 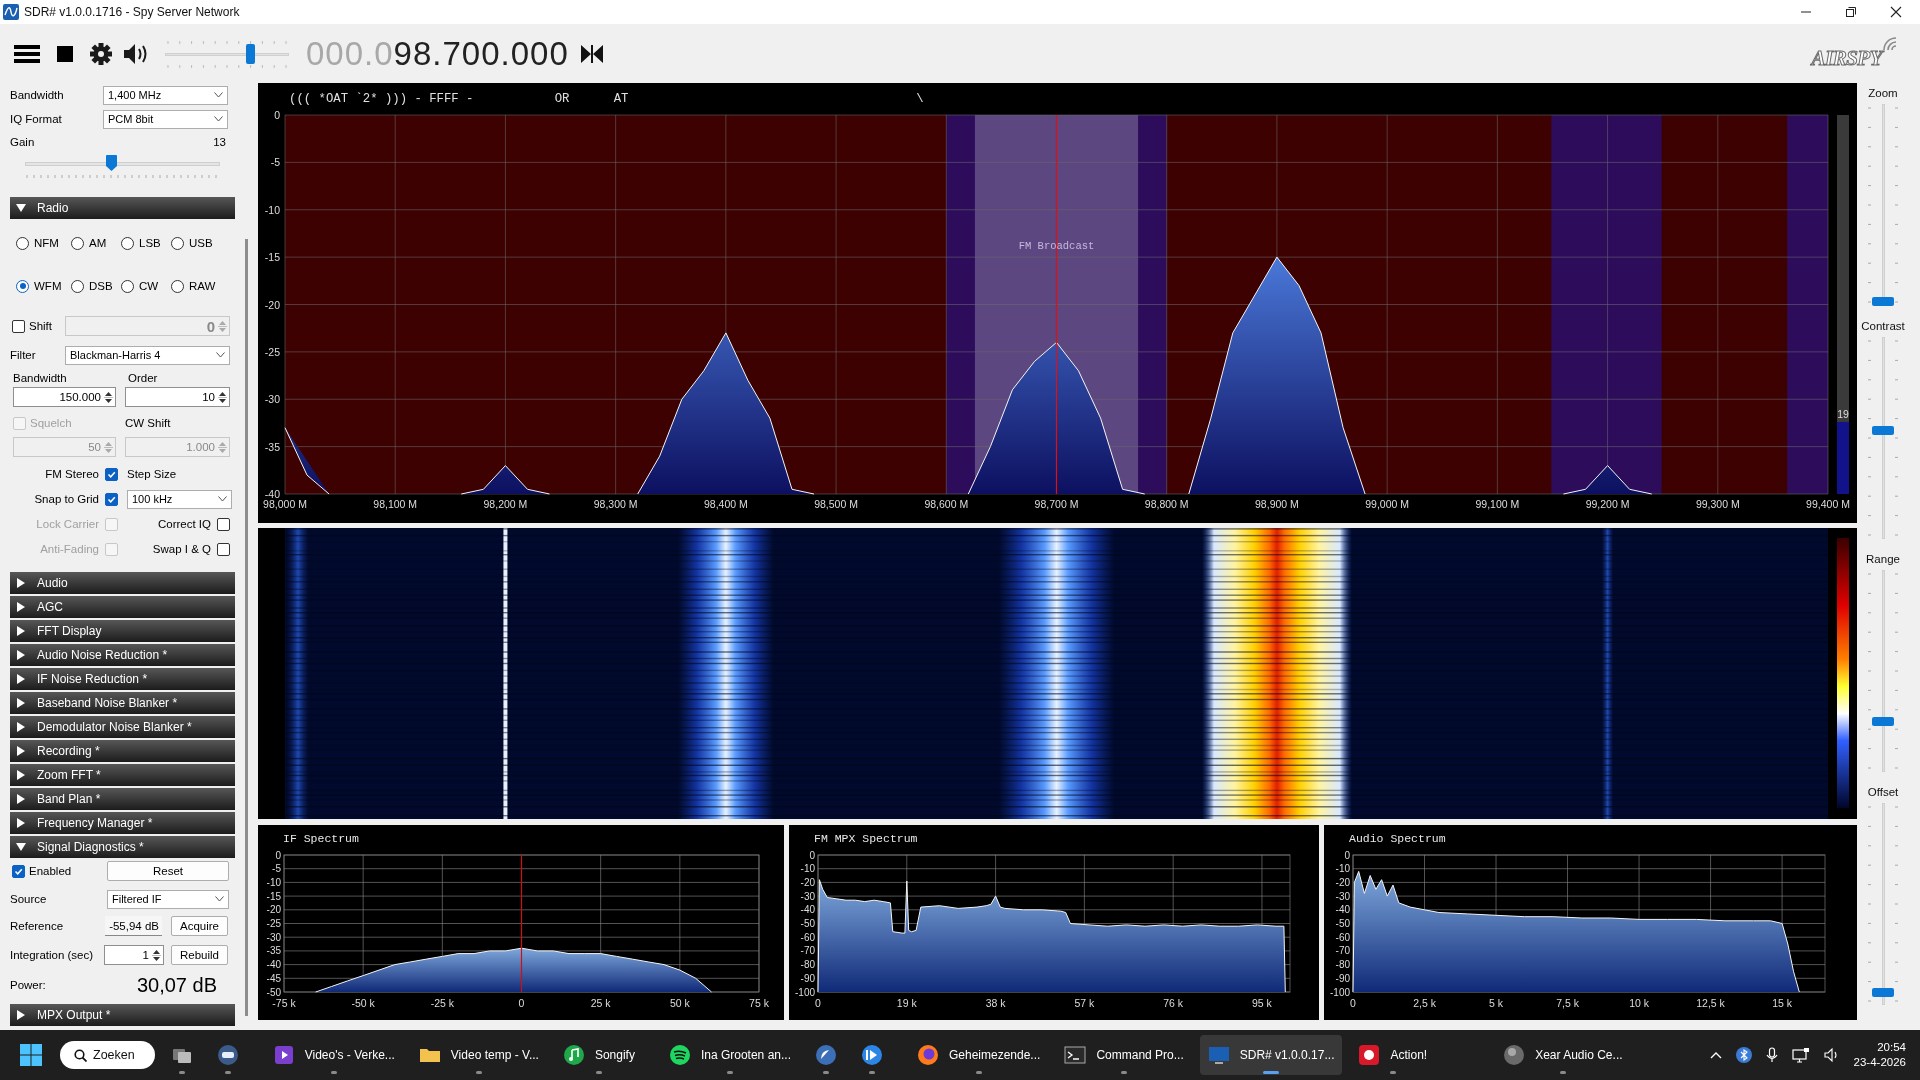 What do you see at coordinates (21, 583) in the screenshot?
I see `triangle-icon` at bounding box center [21, 583].